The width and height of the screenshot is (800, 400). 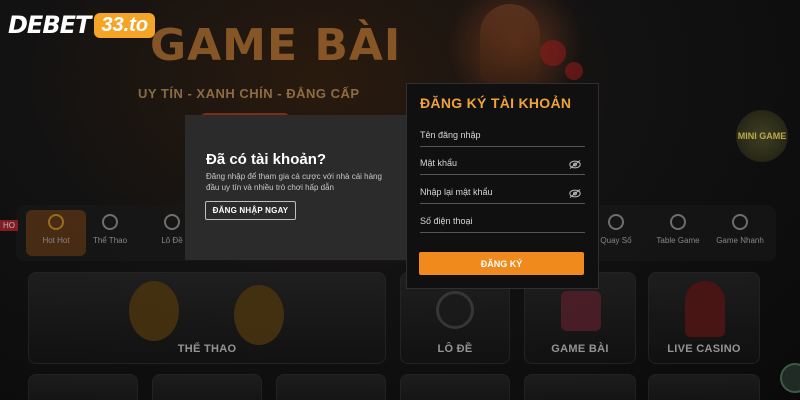 I want to click on card-label: GAME BÀI, so click(x=580, y=349).